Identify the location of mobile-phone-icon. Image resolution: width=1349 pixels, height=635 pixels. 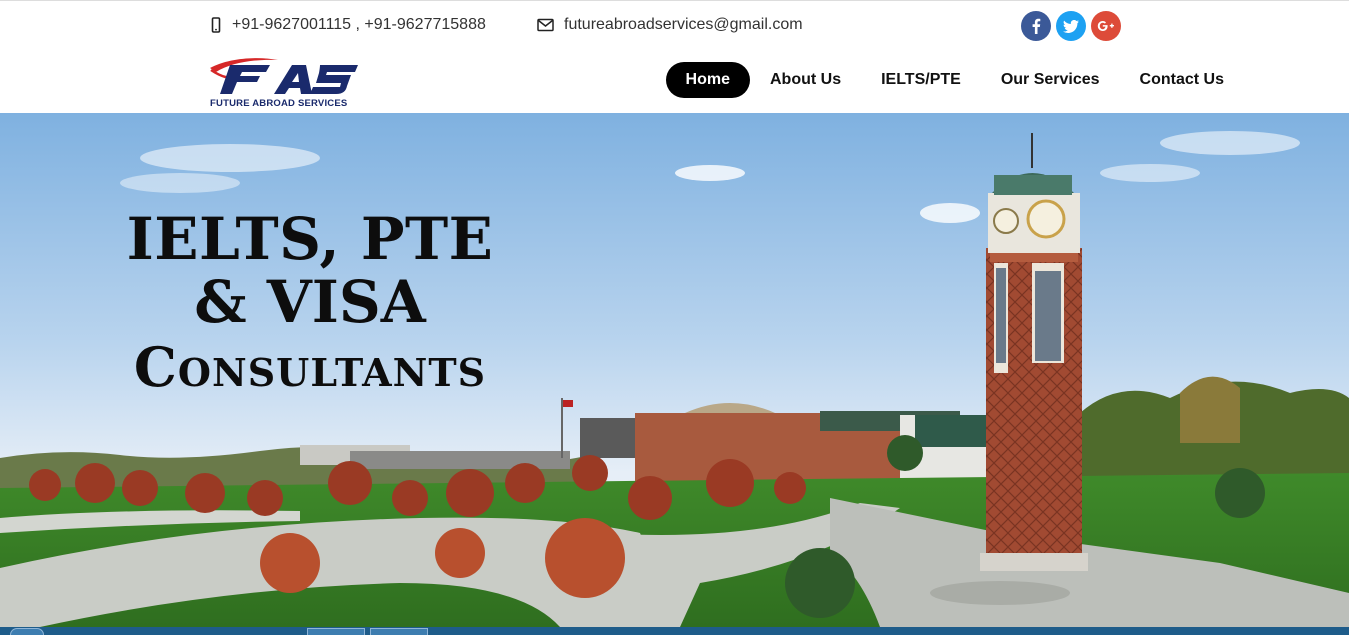
(216, 25).